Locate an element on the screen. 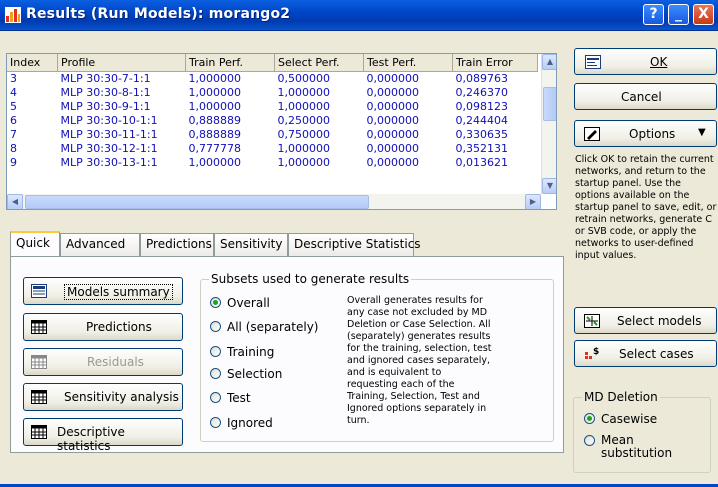 This screenshot has width=718, height=487. cell-train-error: 0,244404 is located at coordinates (482, 120).